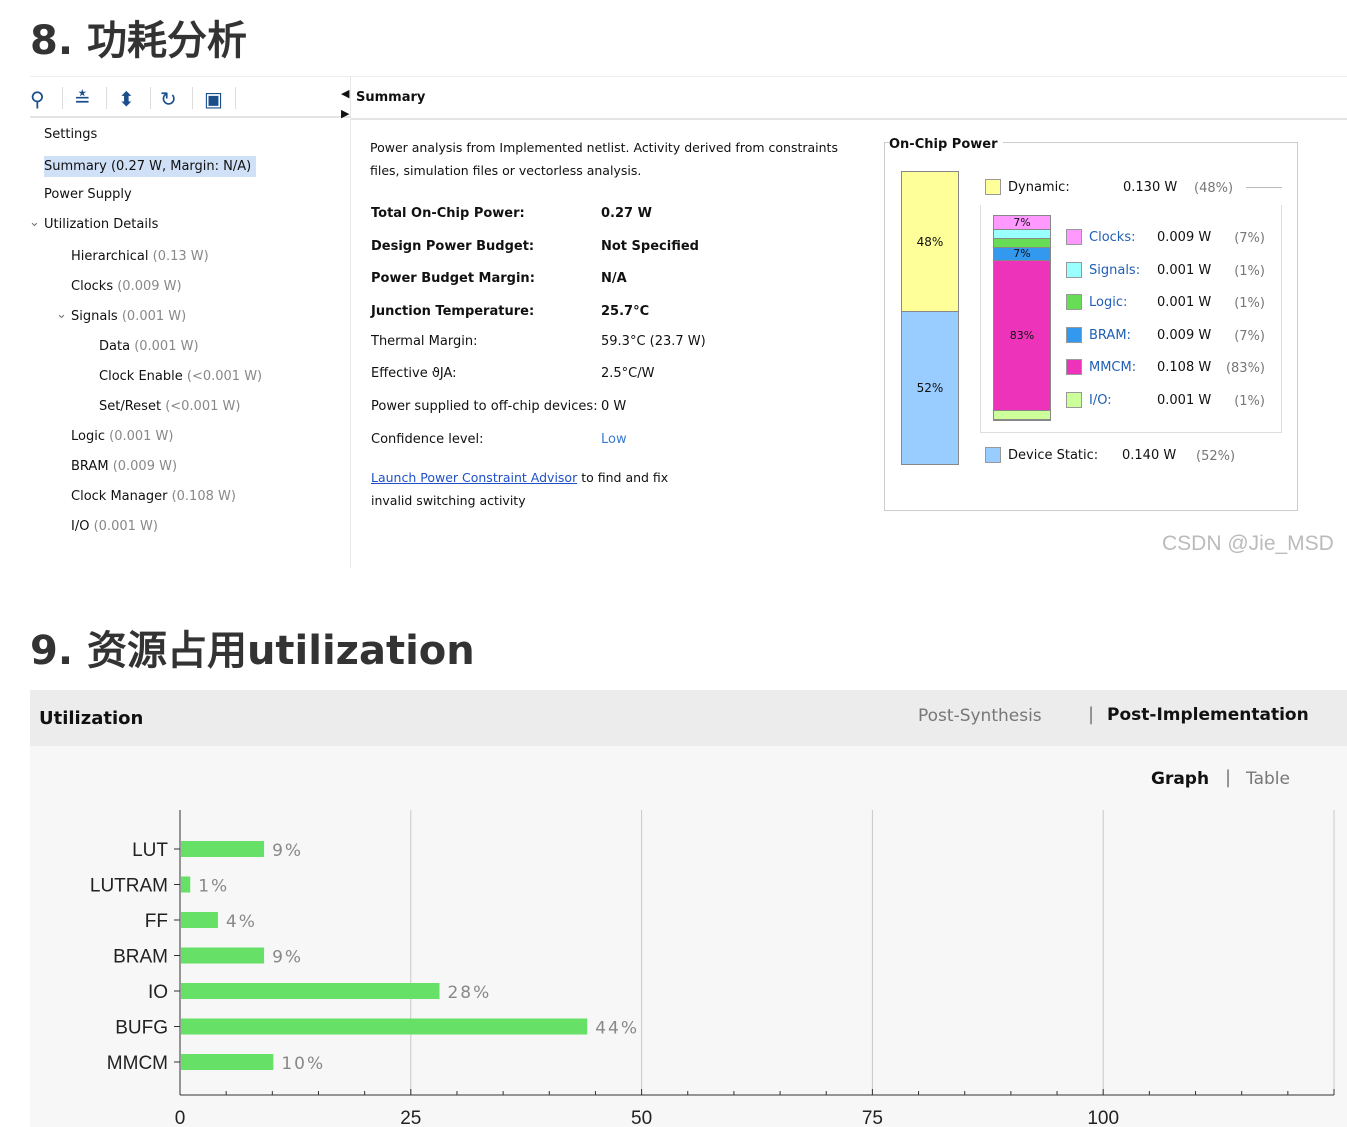 This screenshot has height=1127, width=1347. What do you see at coordinates (1103, 1117) in the screenshot?
I see `x-tick-label: 100` at bounding box center [1103, 1117].